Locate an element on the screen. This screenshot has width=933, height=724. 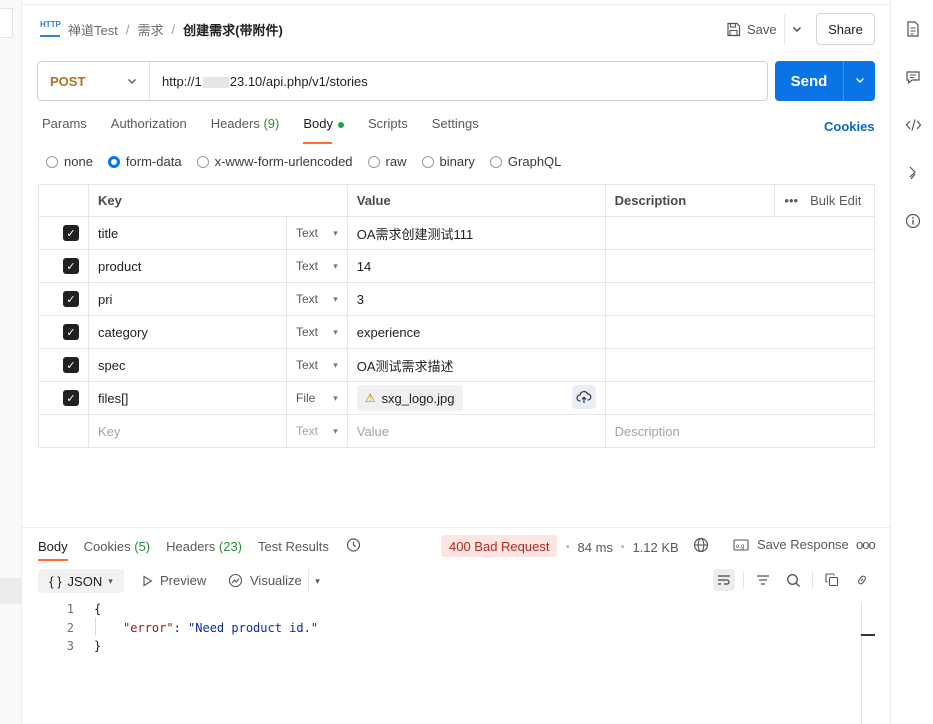
copy-icon is located at coordinates (832, 580).